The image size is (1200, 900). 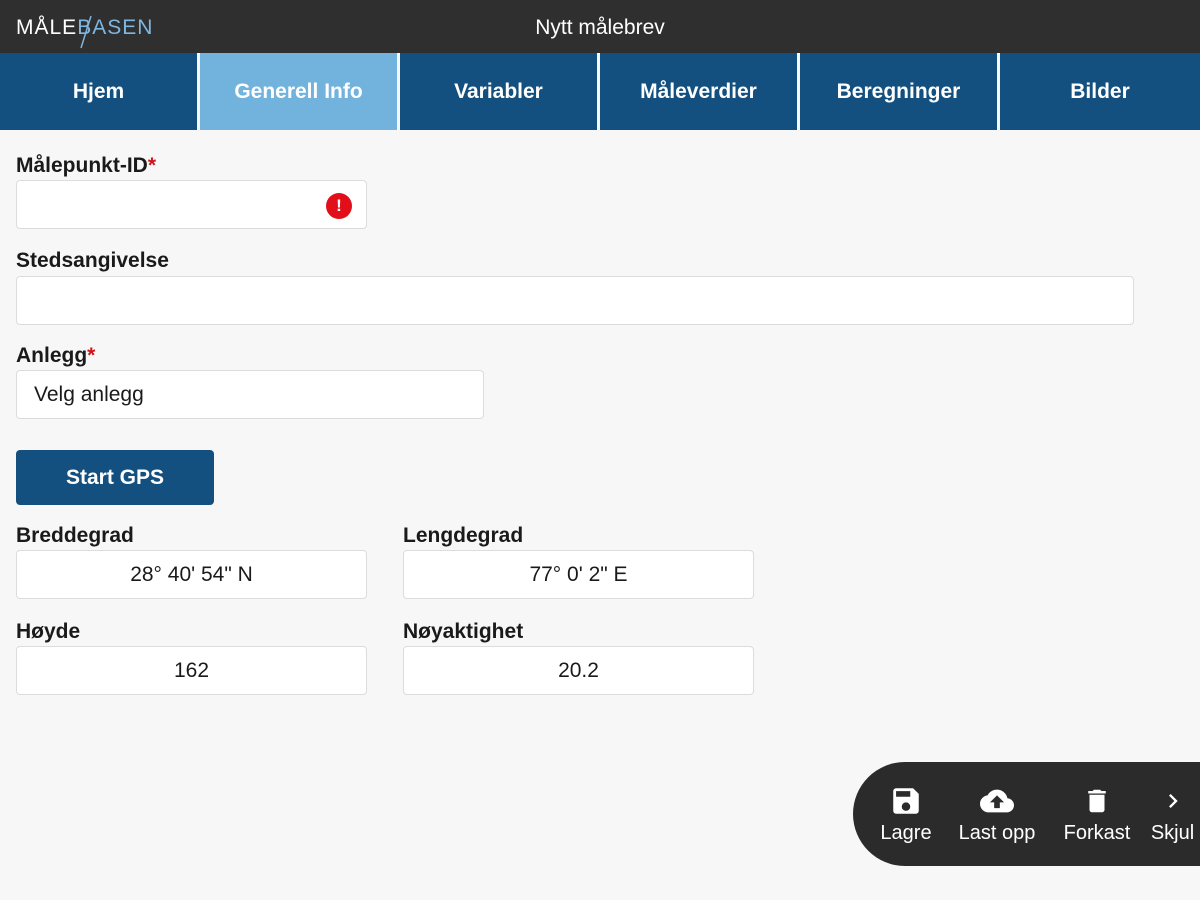 I want to click on lengdegrad-field, so click(x=578, y=574).